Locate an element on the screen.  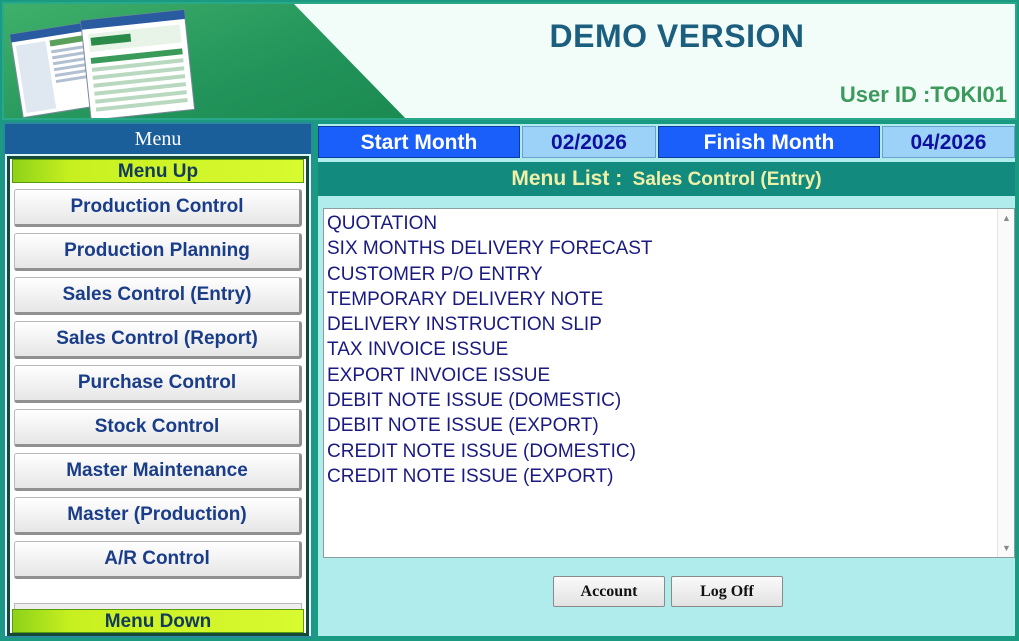
start-month-label: Start Month is located at coordinates (419, 142).